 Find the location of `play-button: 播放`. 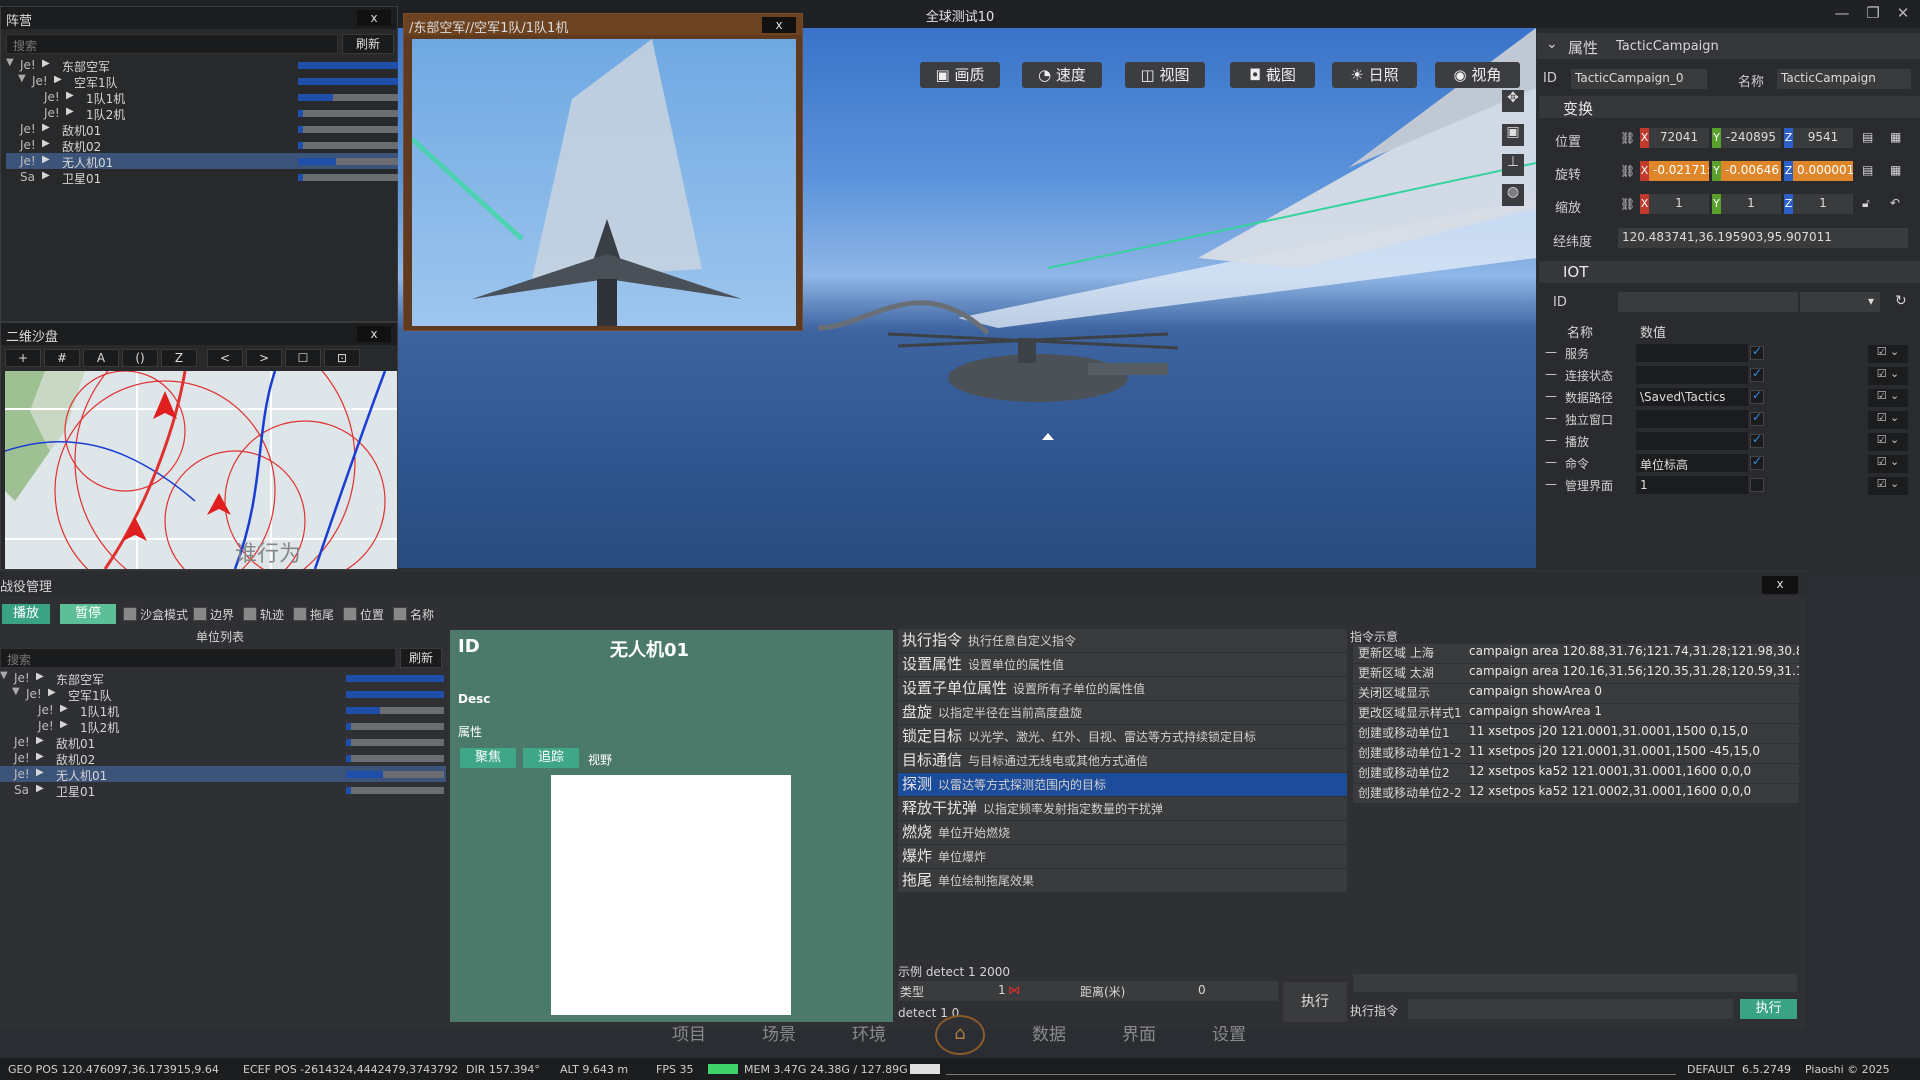

play-button: 播放 is located at coordinates (26, 614).